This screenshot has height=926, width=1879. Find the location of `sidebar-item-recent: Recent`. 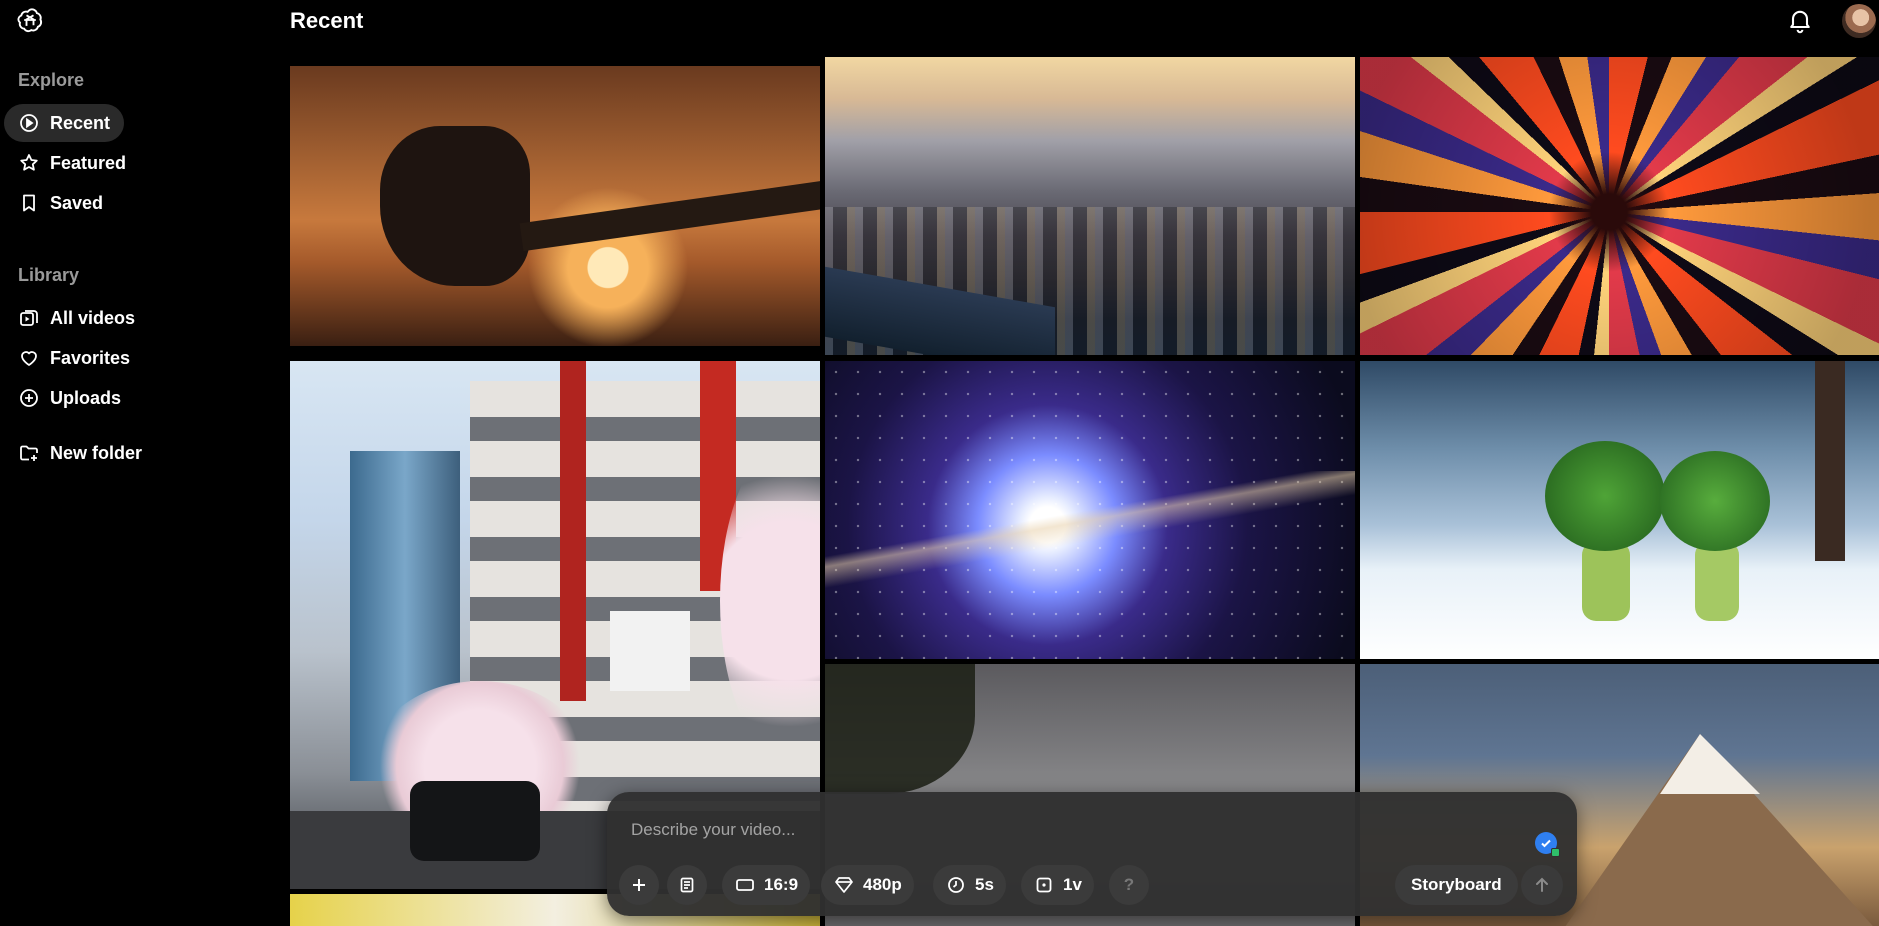

sidebar-item-recent: Recent is located at coordinates (64, 123).